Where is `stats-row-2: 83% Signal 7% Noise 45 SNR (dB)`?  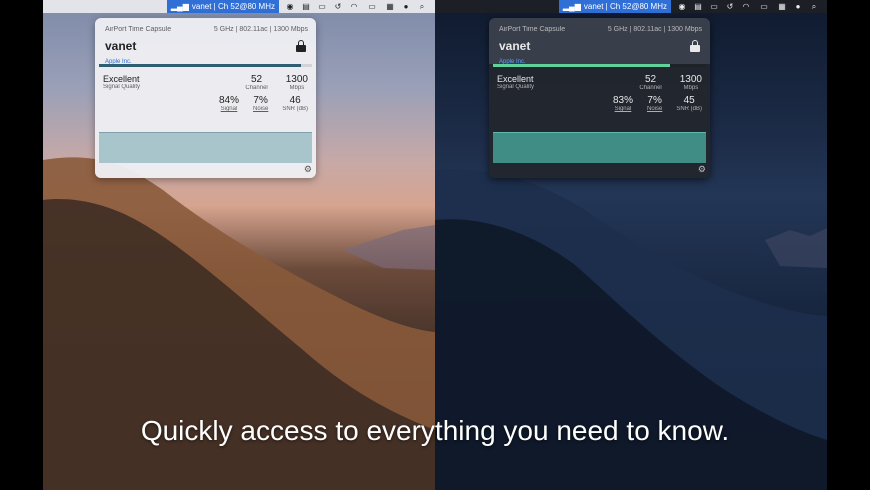
stats-row-2: 83% Signal 7% Noise 45 SNR (dB) is located at coordinates (599, 103).